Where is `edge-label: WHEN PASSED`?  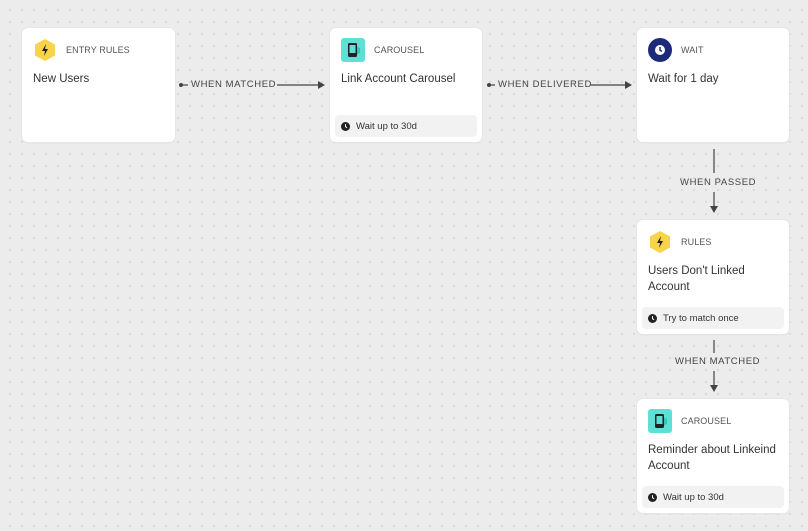
edge-label: WHEN PASSED is located at coordinates (718, 182).